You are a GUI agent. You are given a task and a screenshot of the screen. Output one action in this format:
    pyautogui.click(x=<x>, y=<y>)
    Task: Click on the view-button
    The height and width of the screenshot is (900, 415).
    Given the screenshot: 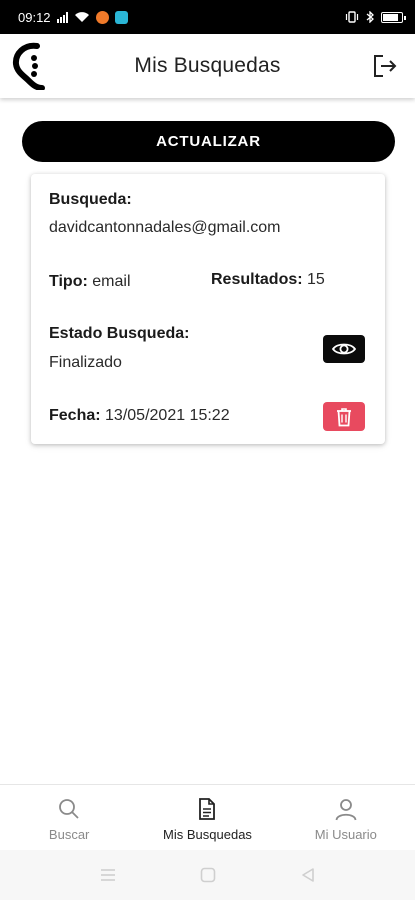 What is the action you would take?
    pyautogui.click(x=344, y=349)
    